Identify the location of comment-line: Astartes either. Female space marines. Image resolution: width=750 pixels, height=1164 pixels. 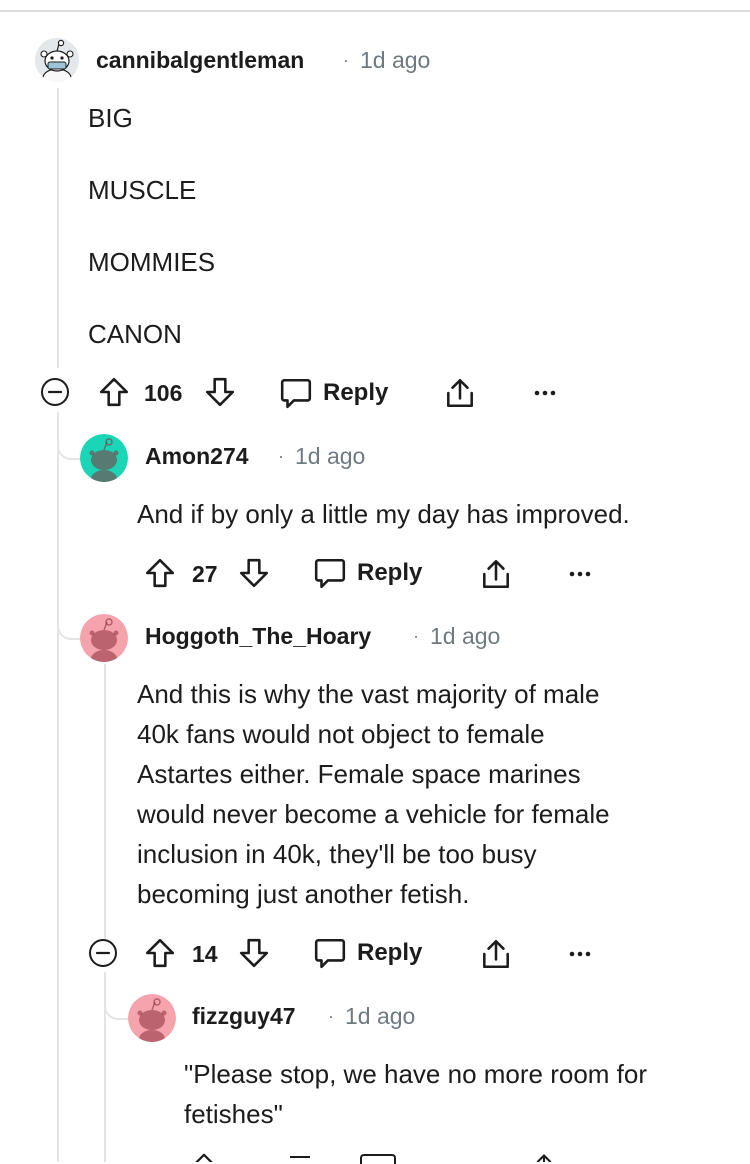
(359, 774).